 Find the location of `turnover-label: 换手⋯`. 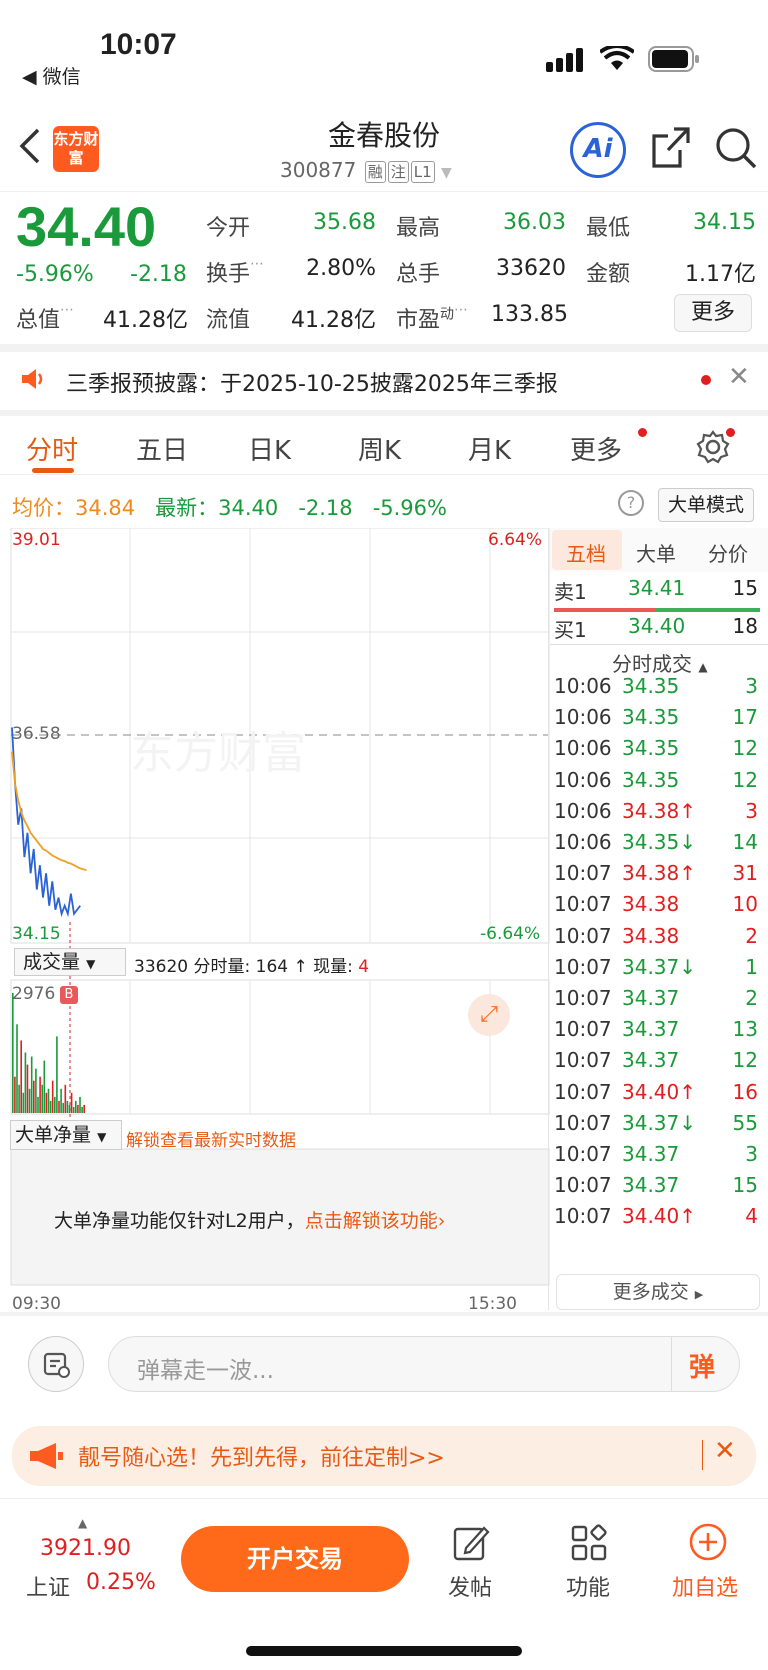

turnover-label: 换手⋯ is located at coordinates (235, 271).